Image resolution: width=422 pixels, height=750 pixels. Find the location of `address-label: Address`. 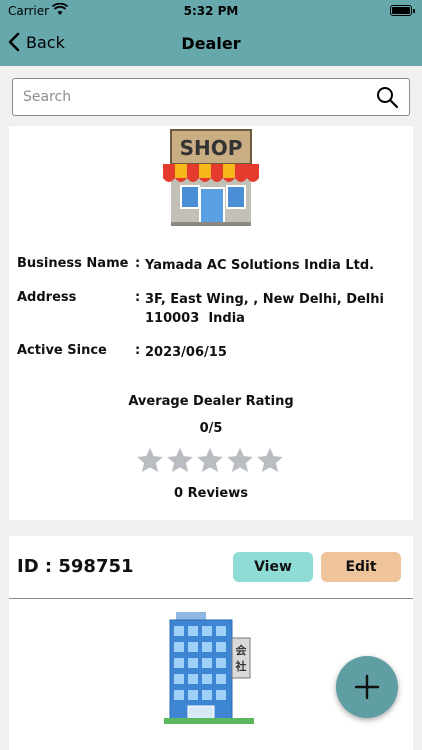

address-label: Address is located at coordinates (47, 297).